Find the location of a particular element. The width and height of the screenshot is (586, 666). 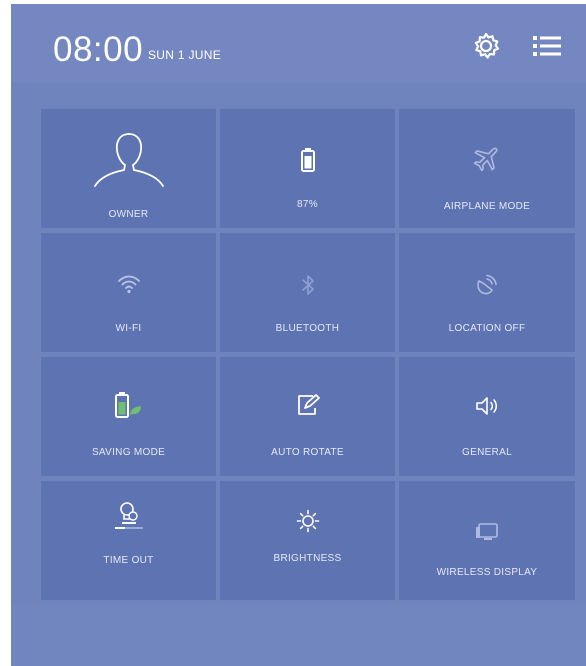

tile-label: WIRELESS DISPLAY is located at coordinates (487, 572).